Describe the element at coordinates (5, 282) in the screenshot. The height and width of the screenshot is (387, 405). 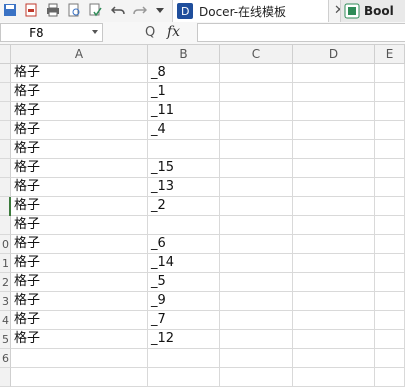
I see `row-header: 2` at that location.